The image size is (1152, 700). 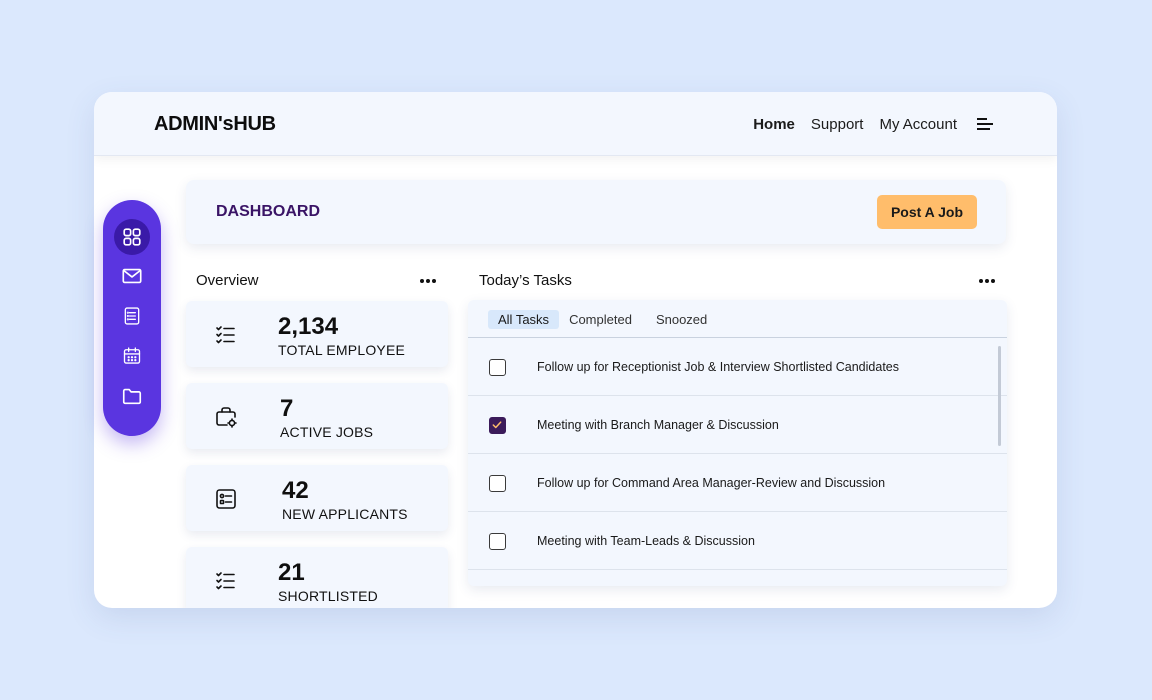 I want to click on stat-label: SHORTLISTED, so click(x=328, y=596).